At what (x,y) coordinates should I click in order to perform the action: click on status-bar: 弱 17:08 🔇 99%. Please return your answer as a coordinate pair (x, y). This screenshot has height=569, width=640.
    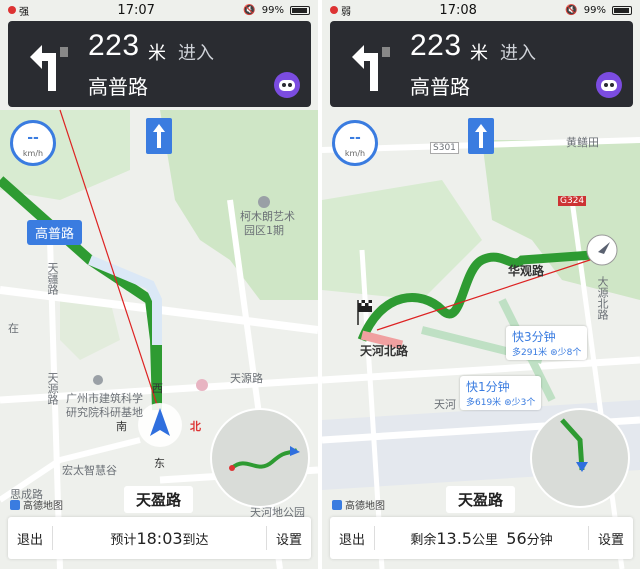
    Looking at the image, I should click on (481, 10).